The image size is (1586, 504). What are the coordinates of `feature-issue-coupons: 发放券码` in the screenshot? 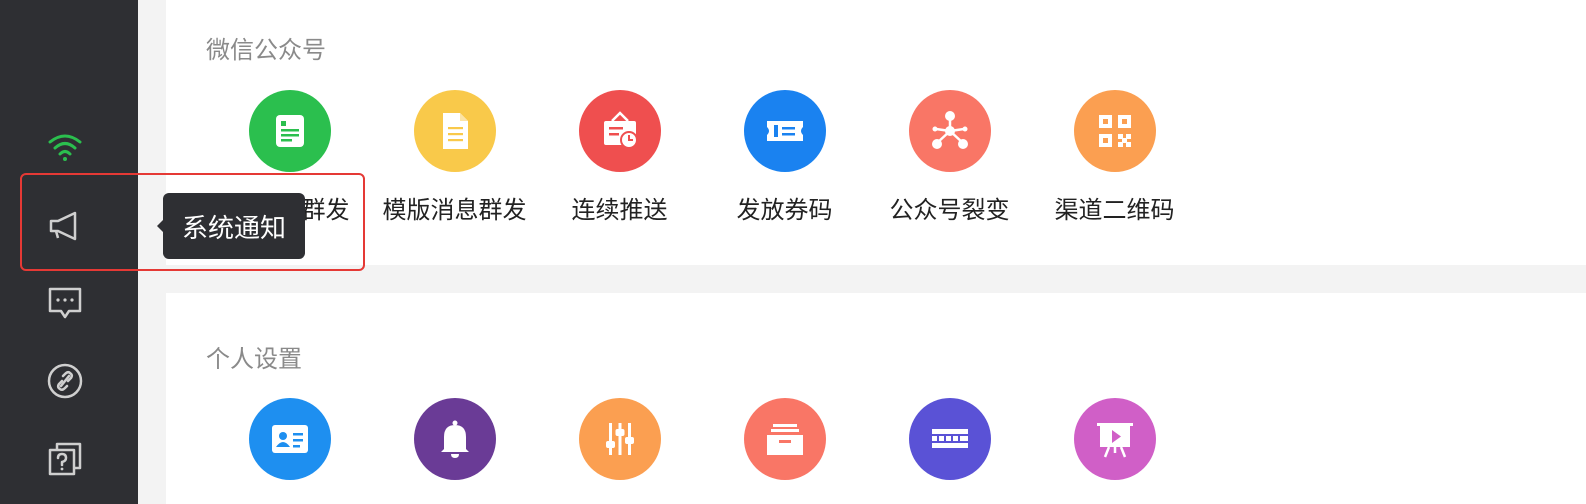 It's located at (784, 157).